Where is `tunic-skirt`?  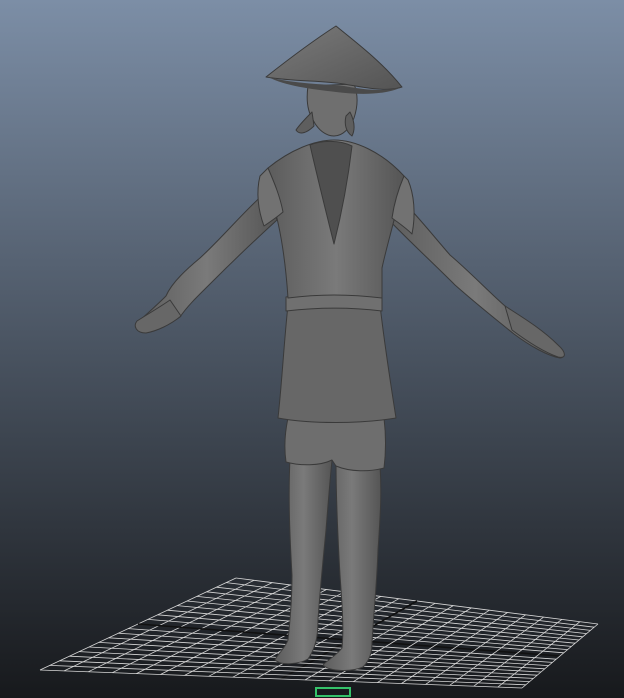
tunic-skirt is located at coordinates (337, 363).